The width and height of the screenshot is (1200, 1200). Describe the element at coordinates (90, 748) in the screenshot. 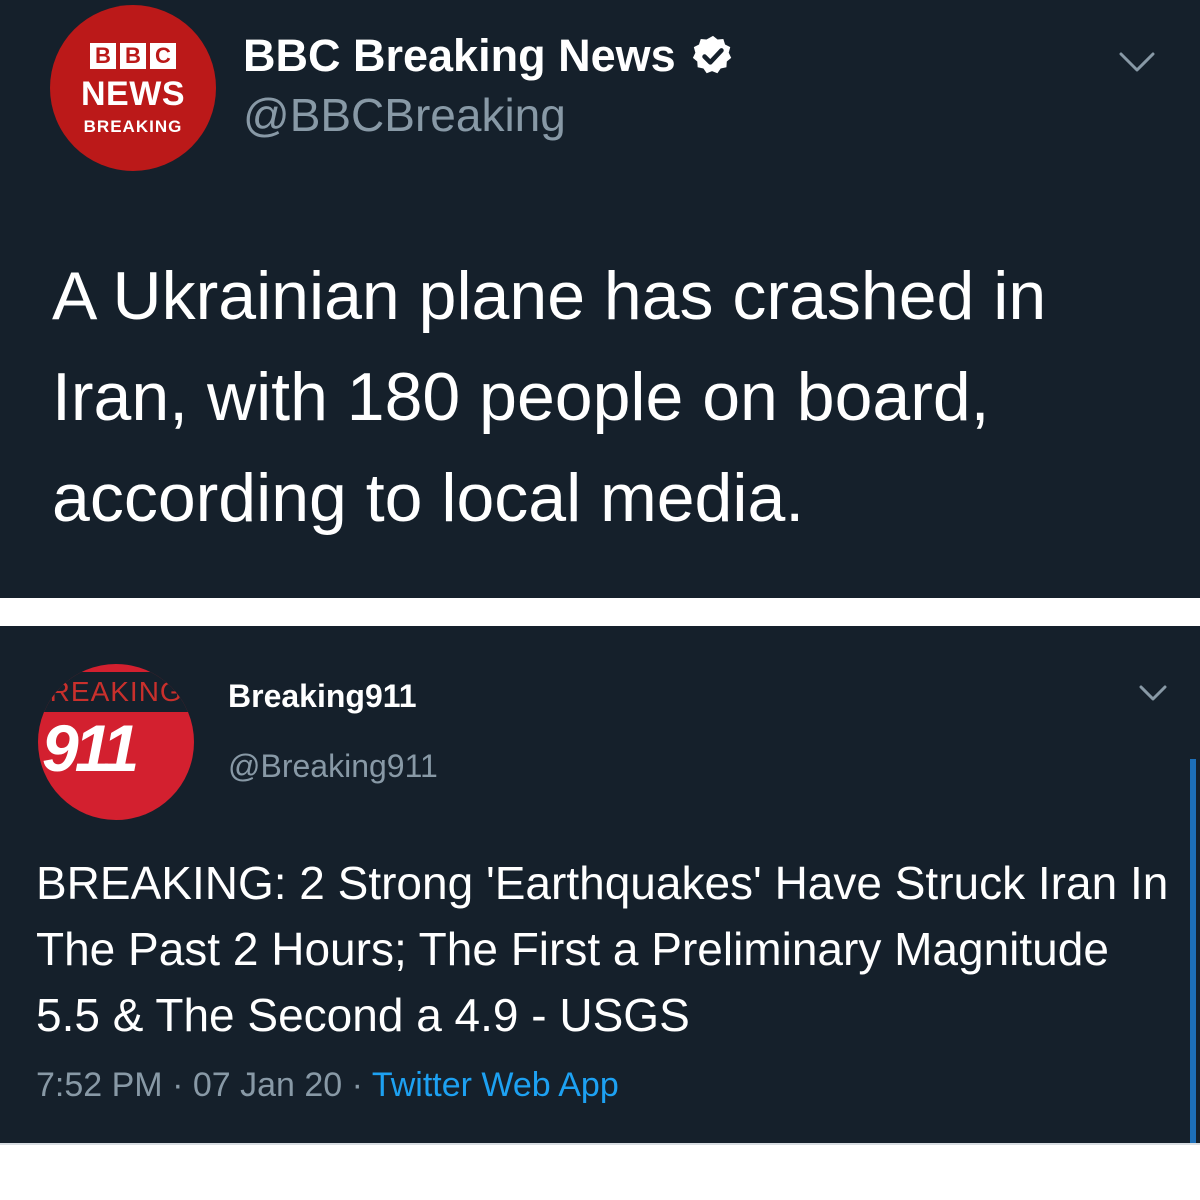

I see `b911-logo-number: 911` at that location.